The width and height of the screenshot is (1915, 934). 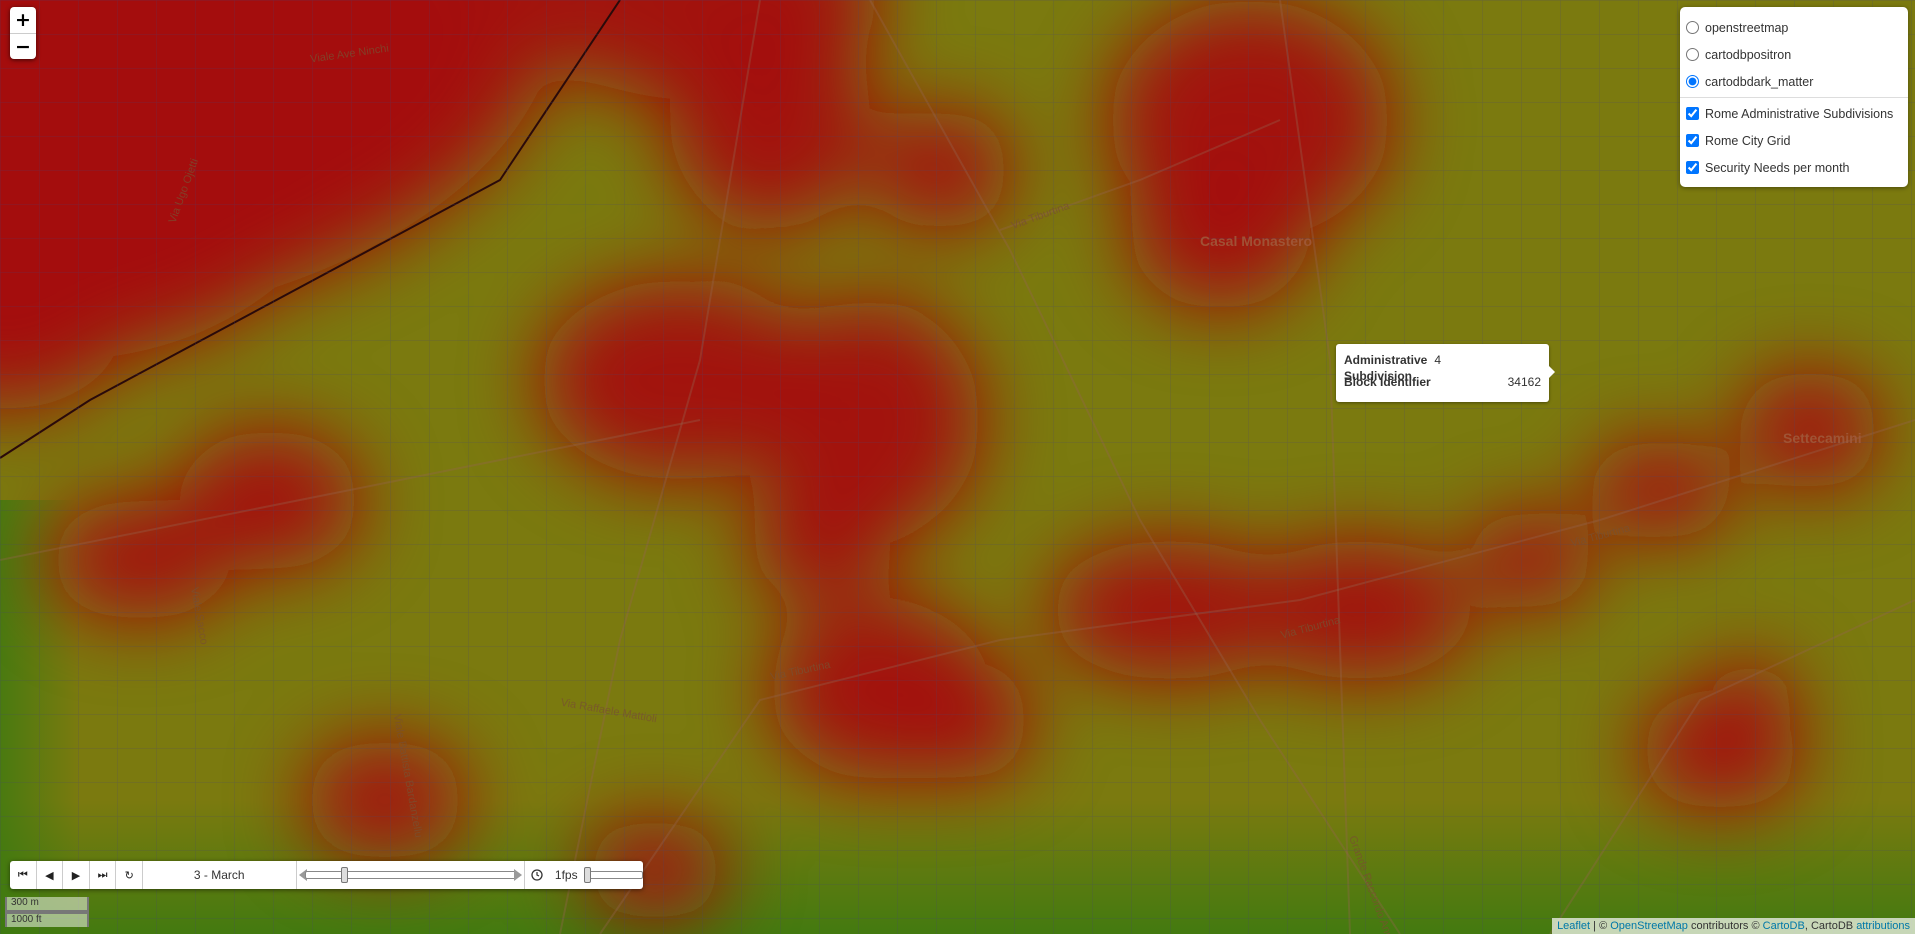 I want to click on time-slider-thumb, so click(x=344, y=875).